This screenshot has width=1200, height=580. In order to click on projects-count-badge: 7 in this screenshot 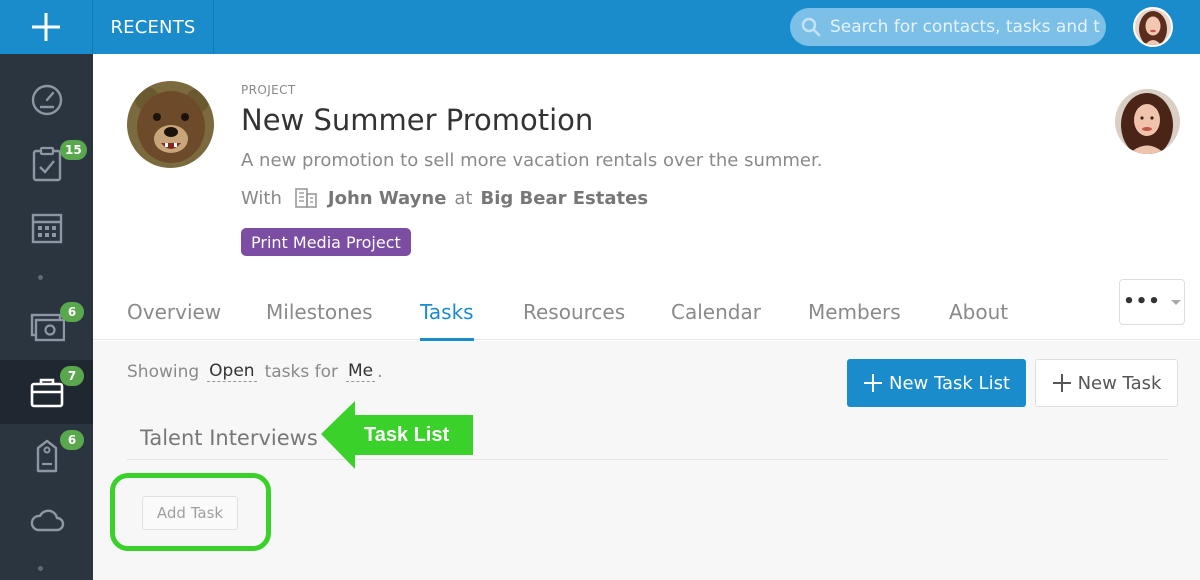, I will do `click(72, 376)`.